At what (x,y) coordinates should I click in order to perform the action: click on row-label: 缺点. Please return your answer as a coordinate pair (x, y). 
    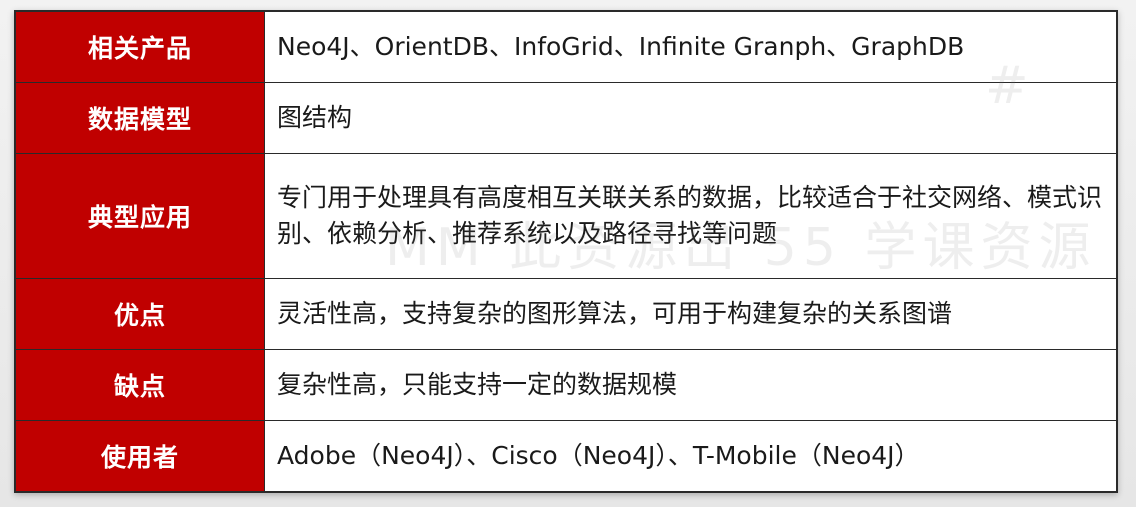
    Looking at the image, I should click on (139, 385).